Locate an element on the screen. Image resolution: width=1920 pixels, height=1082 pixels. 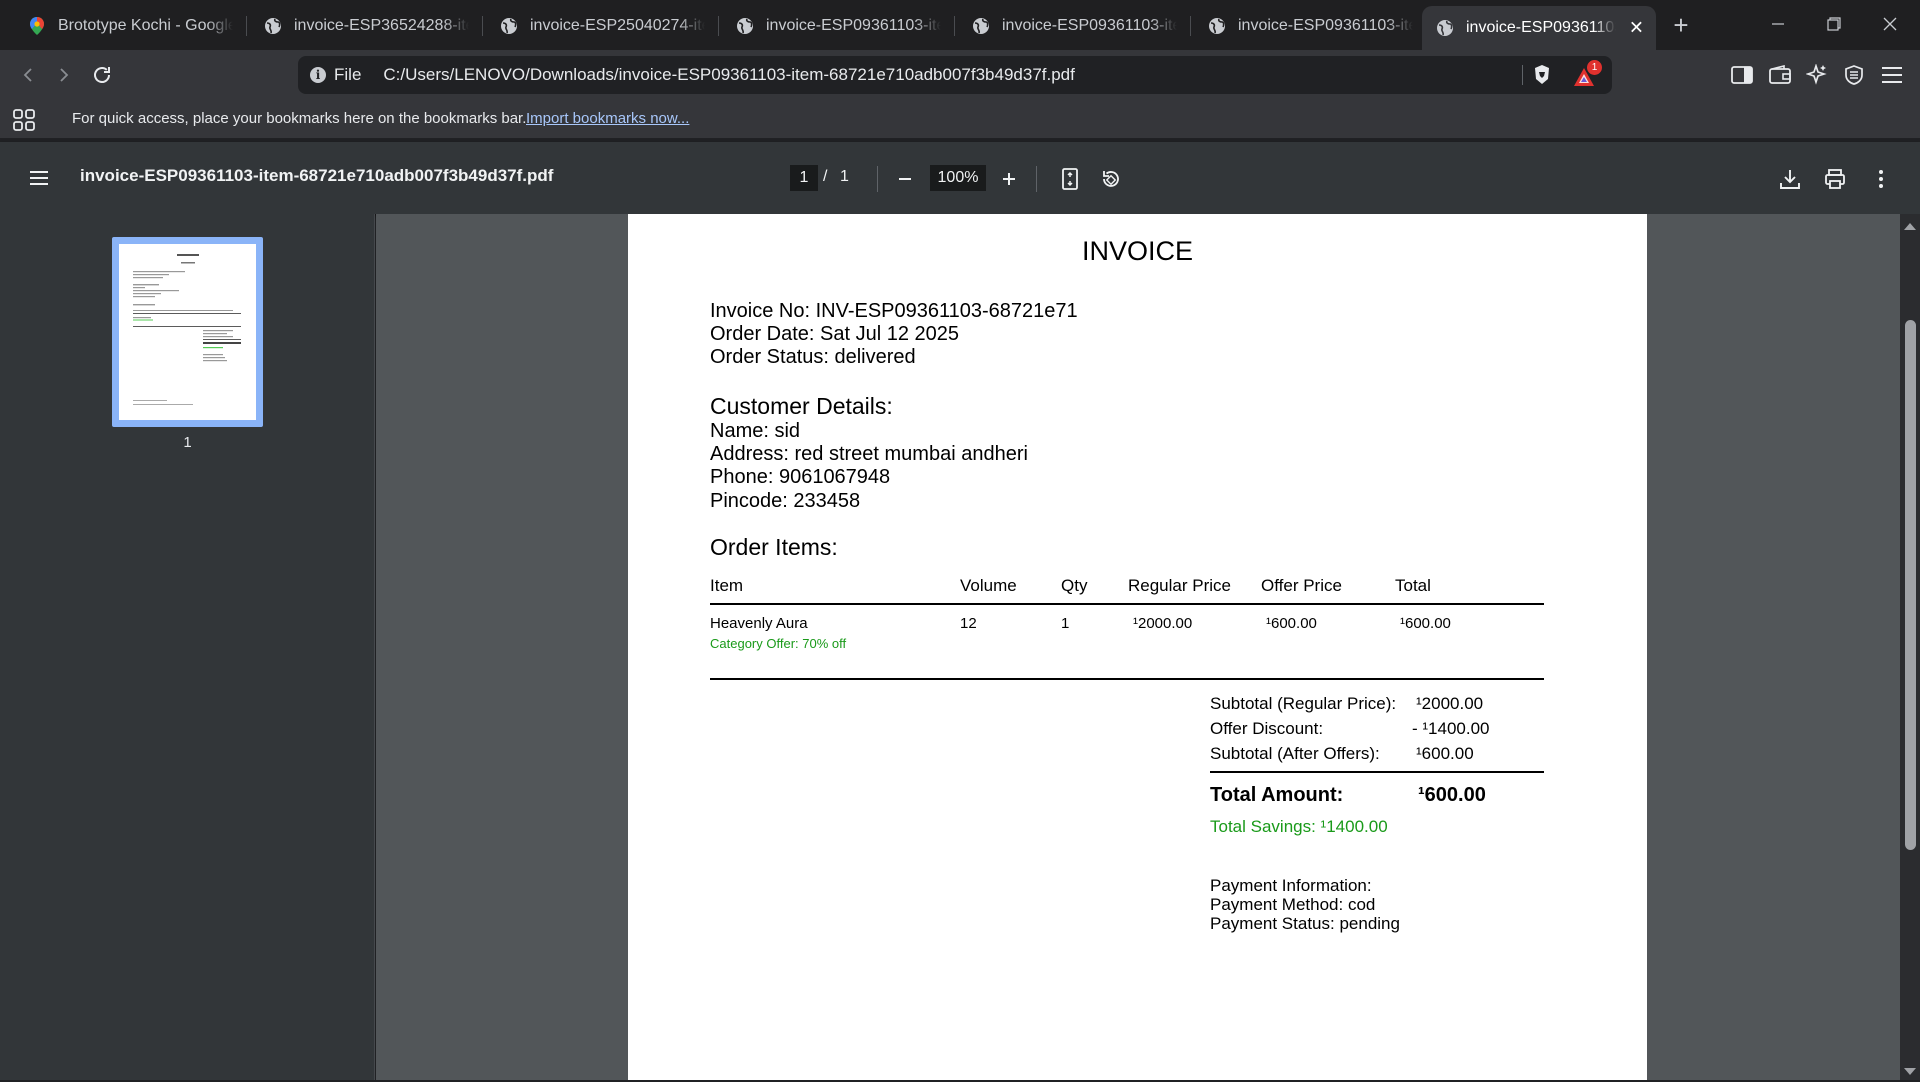
offer-discount-value: - ¹1400.00 is located at coordinates (1451, 728).